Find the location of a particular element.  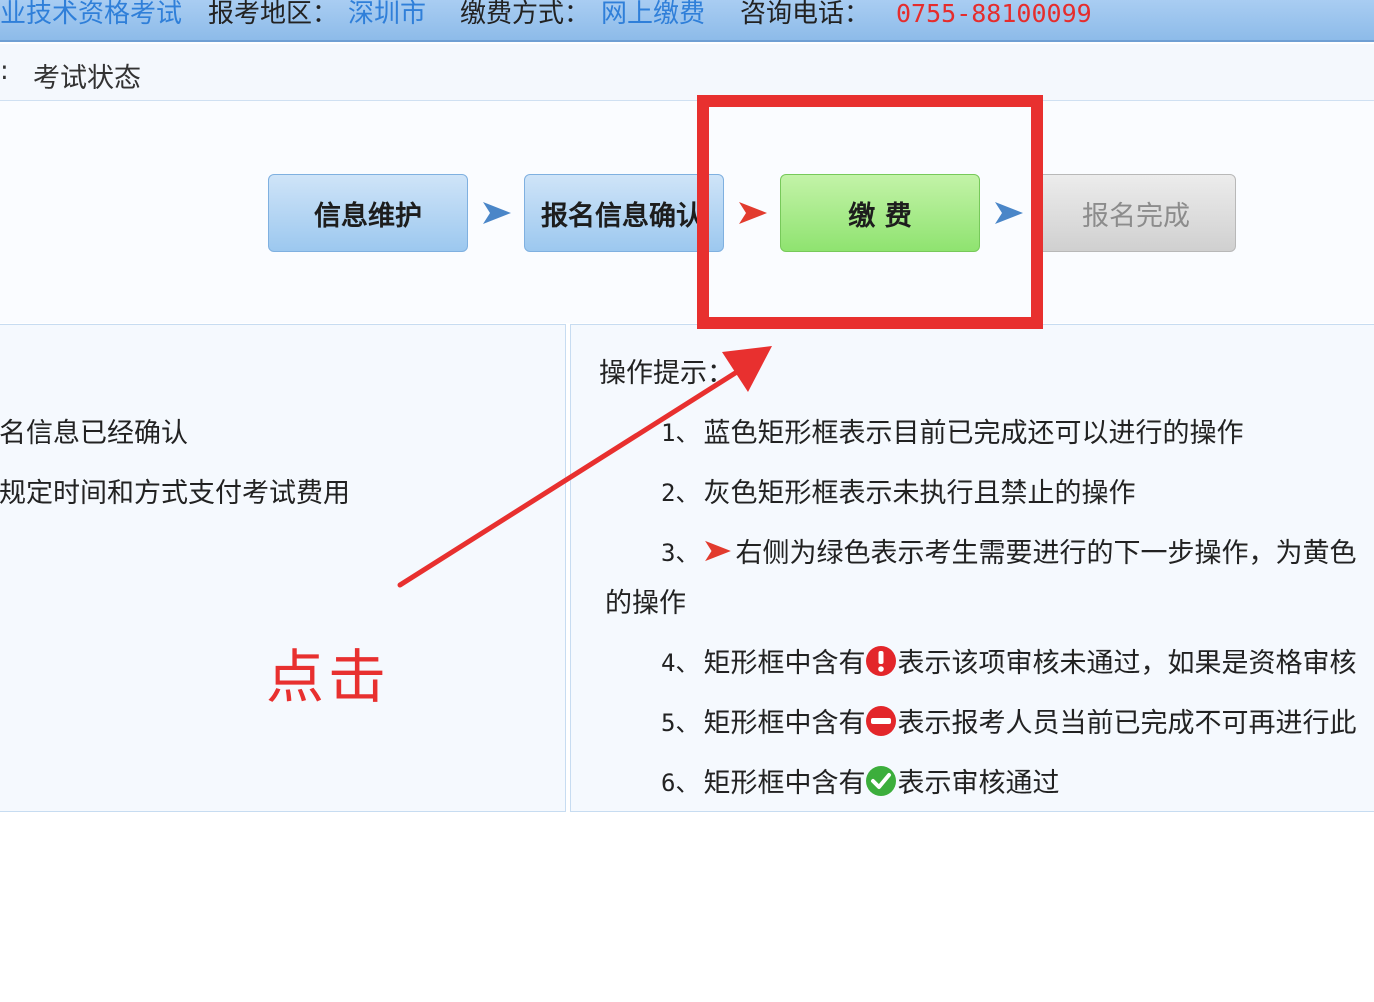

exclamation-icon is located at coordinates (881, 660).